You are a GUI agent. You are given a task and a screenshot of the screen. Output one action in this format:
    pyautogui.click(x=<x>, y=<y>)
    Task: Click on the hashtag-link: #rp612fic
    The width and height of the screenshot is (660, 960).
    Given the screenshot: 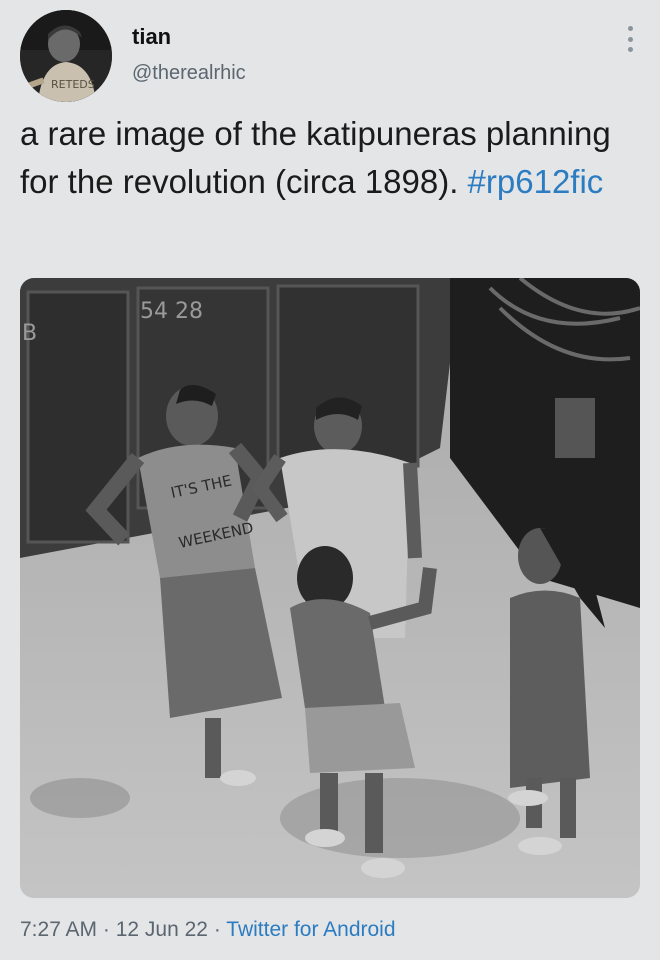 What is the action you would take?
    pyautogui.click(x=536, y=181)
    